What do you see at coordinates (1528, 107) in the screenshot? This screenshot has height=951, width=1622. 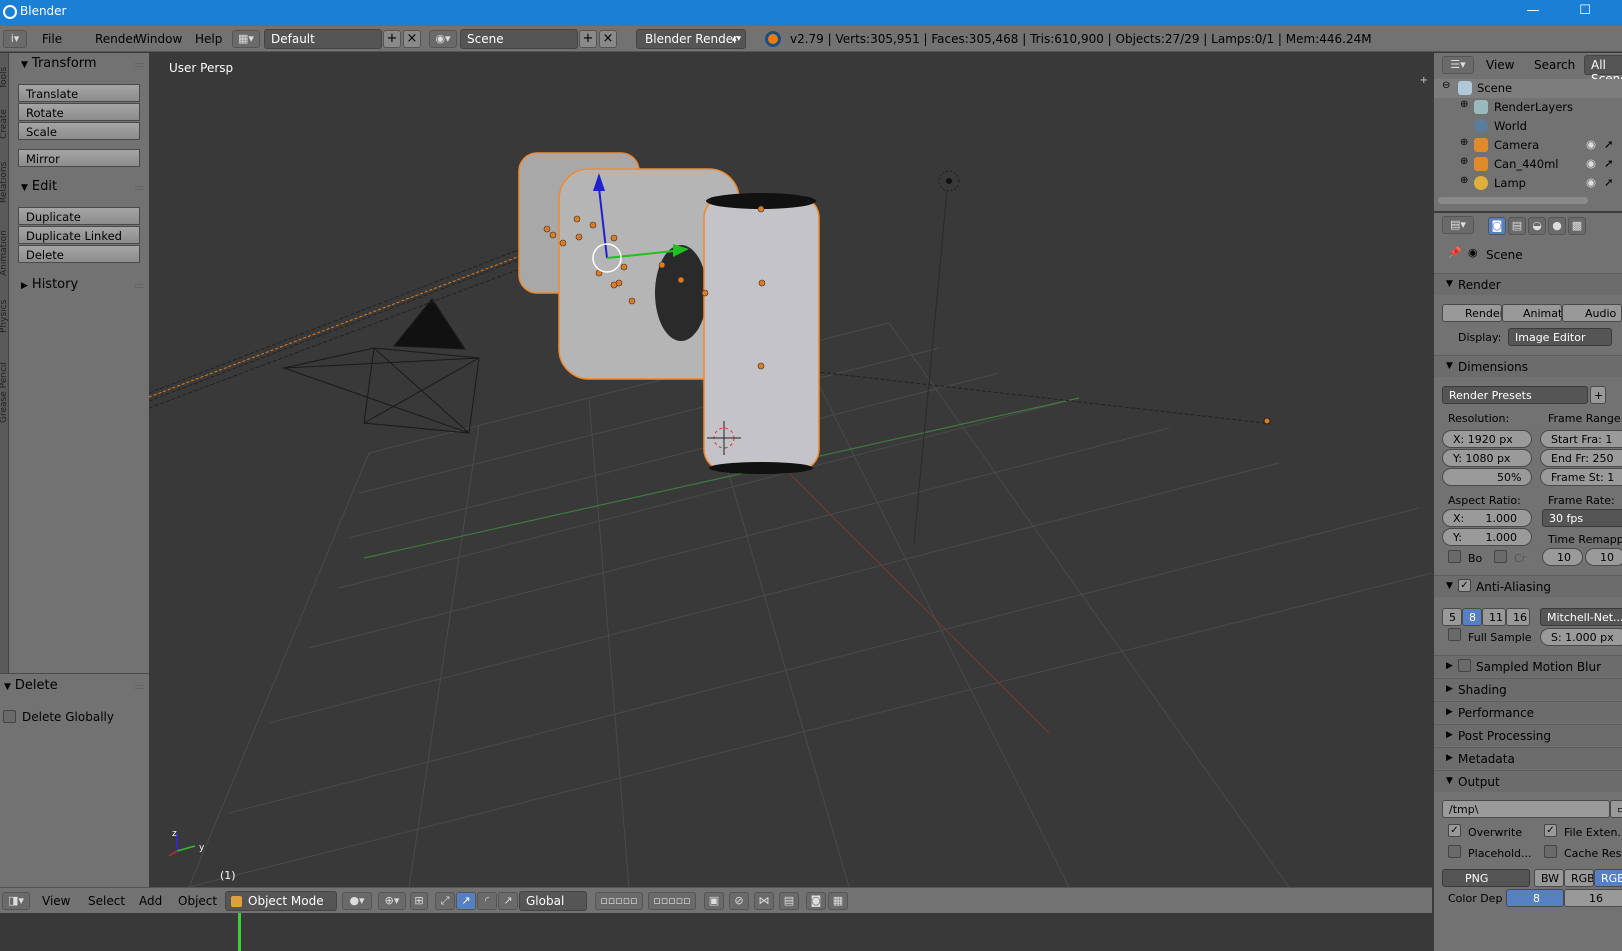 I see `outliner-row-renderlayers: ⊕ RenderLayers` at bounding box center [1528, 107].